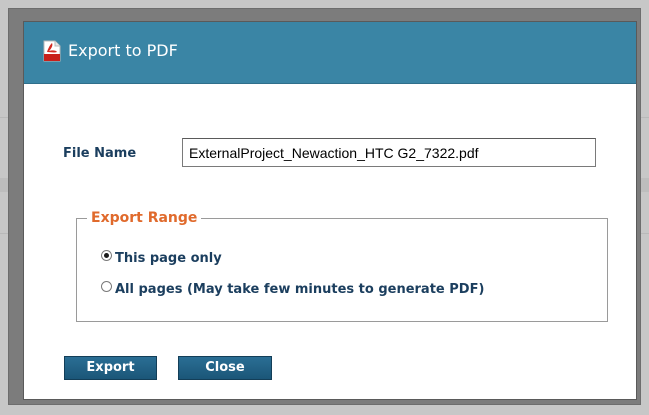  Describe the element at coordinates (106, 286) in the screenshot. I see `radio-button-all-pages` at that location.